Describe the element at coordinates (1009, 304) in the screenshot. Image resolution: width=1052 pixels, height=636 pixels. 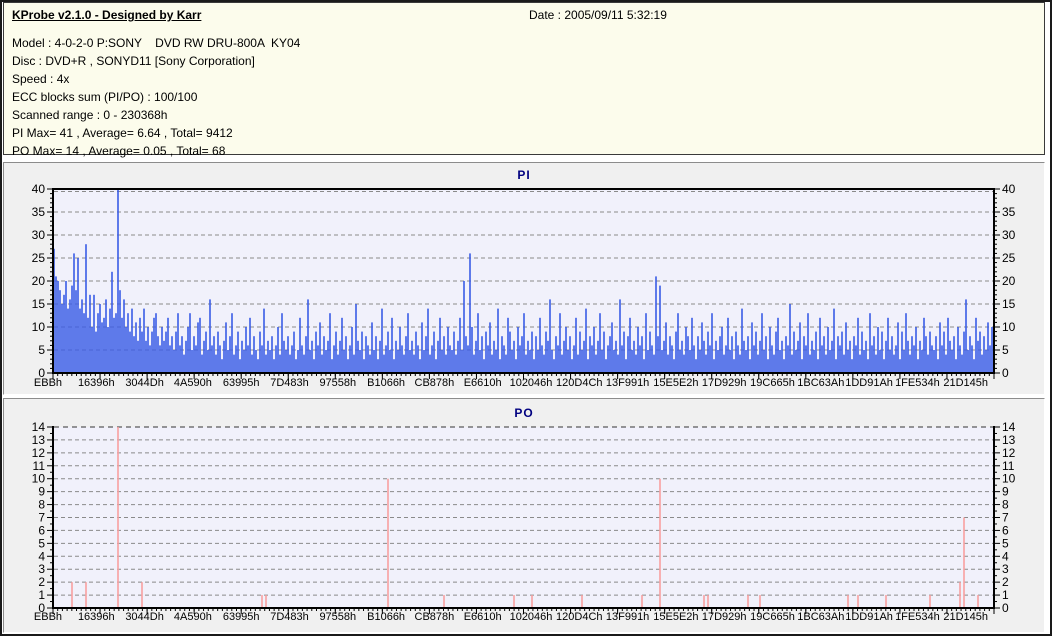
I see `svg-text: 15` at that location.